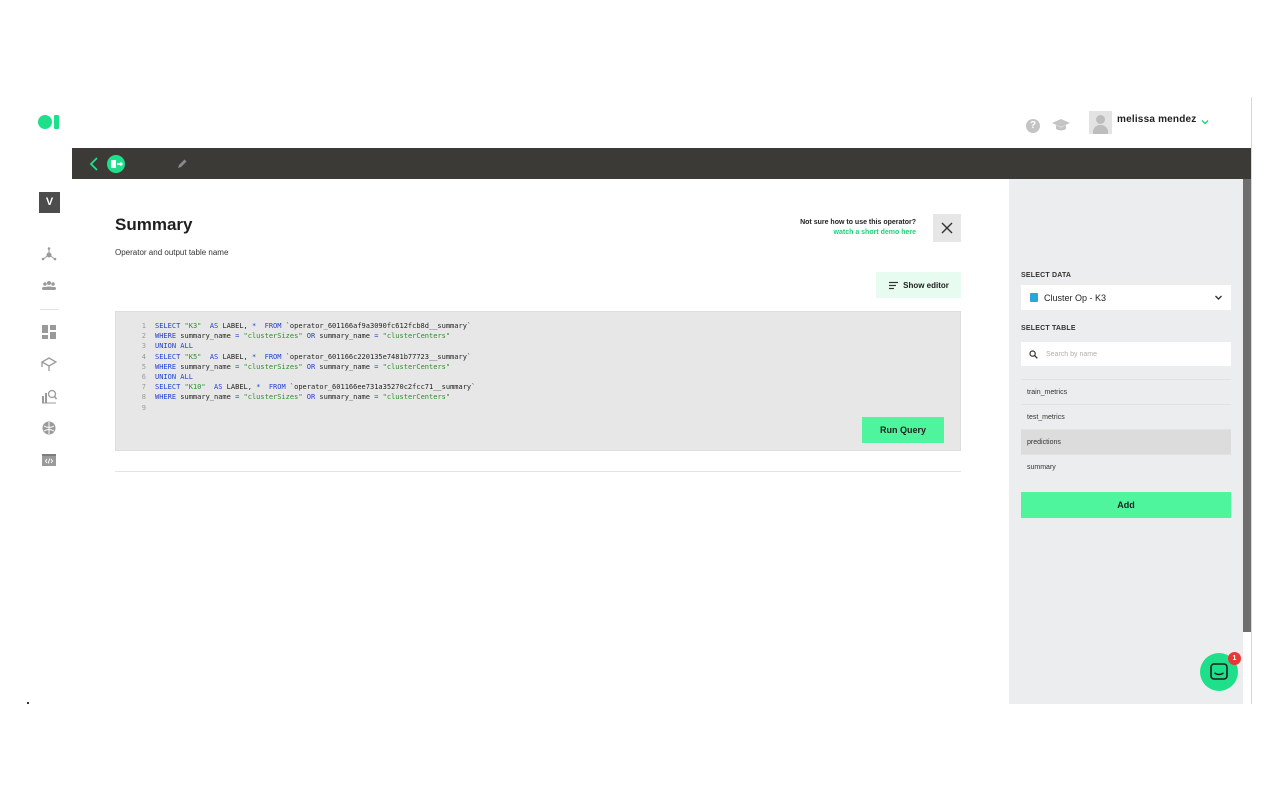 This screenshot has height=800, width=1280. Describe the element at coordinates (49, 460) in the screenshot. I see `code-icon` at that location.